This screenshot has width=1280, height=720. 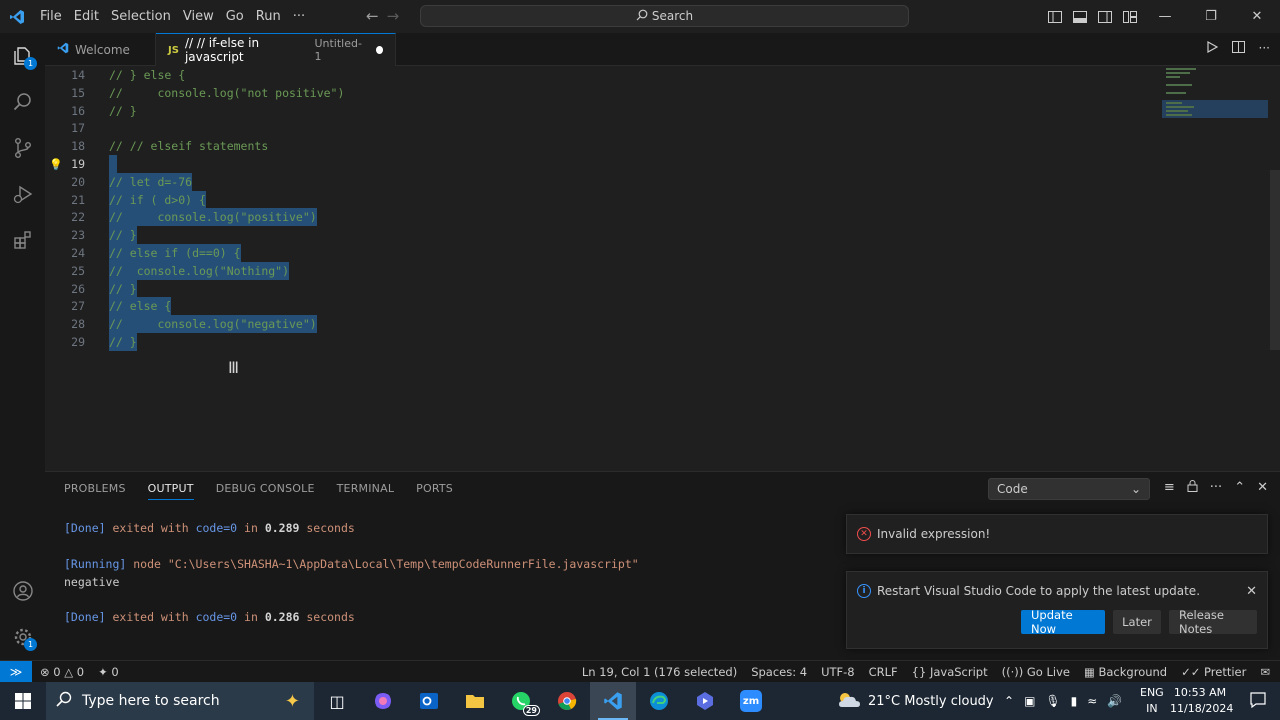 What do you see at coordinates (100, 49) in the screenshot?
I see `tab-welcome: Welcome` at bounding box center [100, 49].